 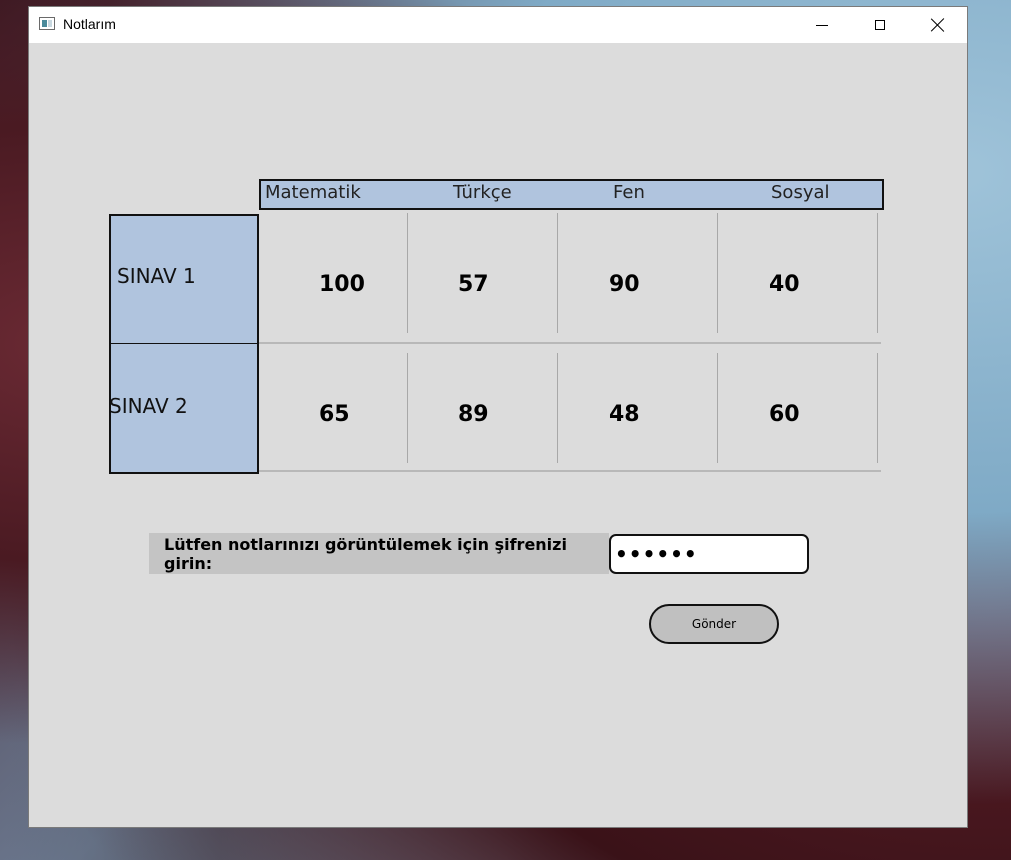 I want to click on submit-button: Gönder, so click(x=714, y=624).